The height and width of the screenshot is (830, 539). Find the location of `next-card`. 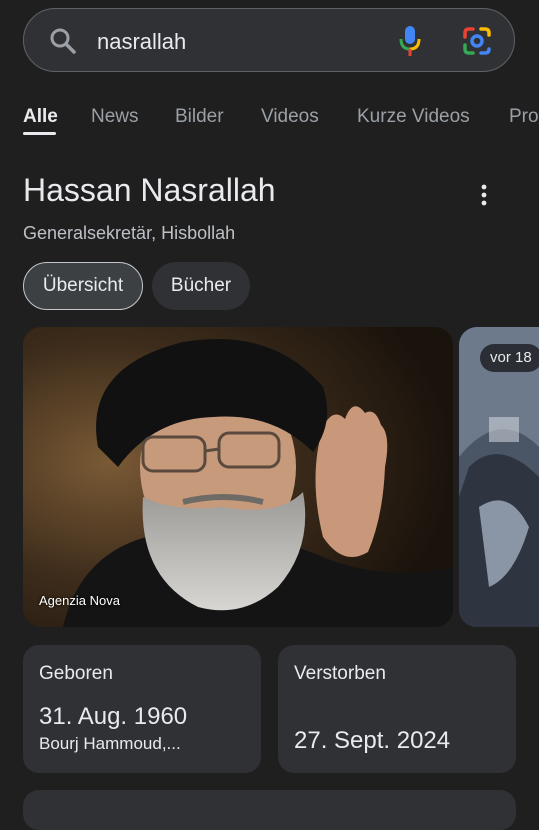

next-card is located at coordinates (269, 810).